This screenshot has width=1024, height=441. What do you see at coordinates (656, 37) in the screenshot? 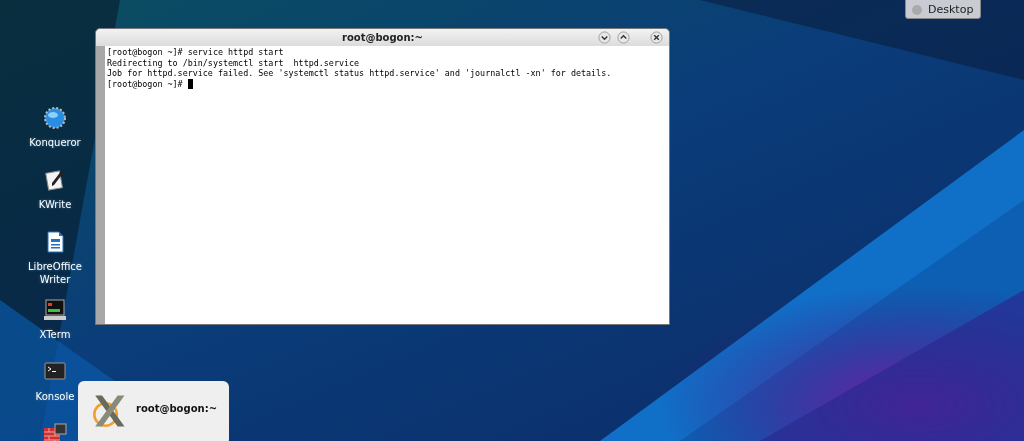
I see `close-button` at bounding box center [656, 37].